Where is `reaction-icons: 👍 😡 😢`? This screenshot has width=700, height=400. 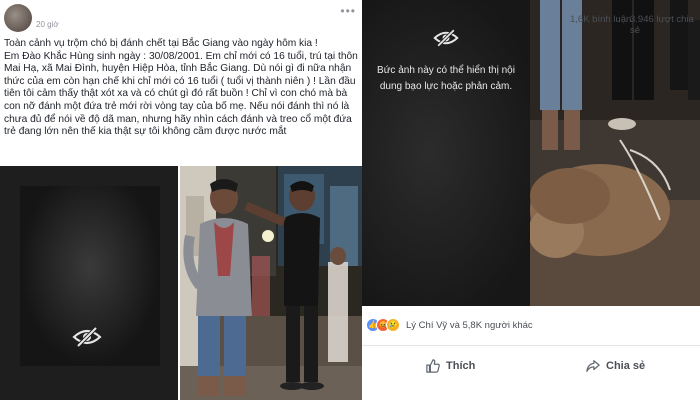
reaction-icons: 👍 😡 😢 is located at coordinates (384, 326).